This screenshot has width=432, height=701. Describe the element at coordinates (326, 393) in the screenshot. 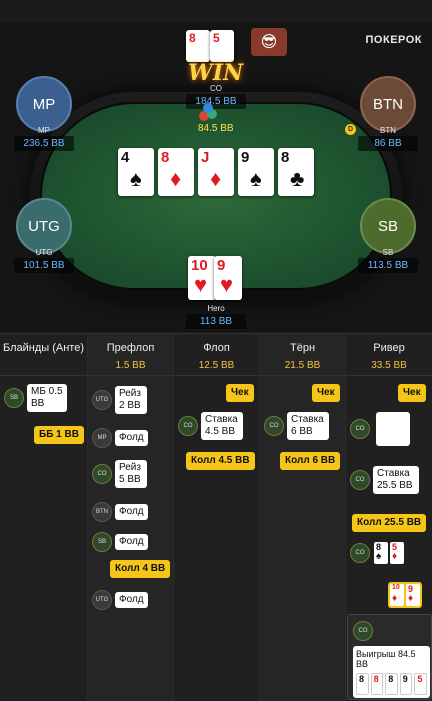

I see `action-turn-check: Чек` at that location.